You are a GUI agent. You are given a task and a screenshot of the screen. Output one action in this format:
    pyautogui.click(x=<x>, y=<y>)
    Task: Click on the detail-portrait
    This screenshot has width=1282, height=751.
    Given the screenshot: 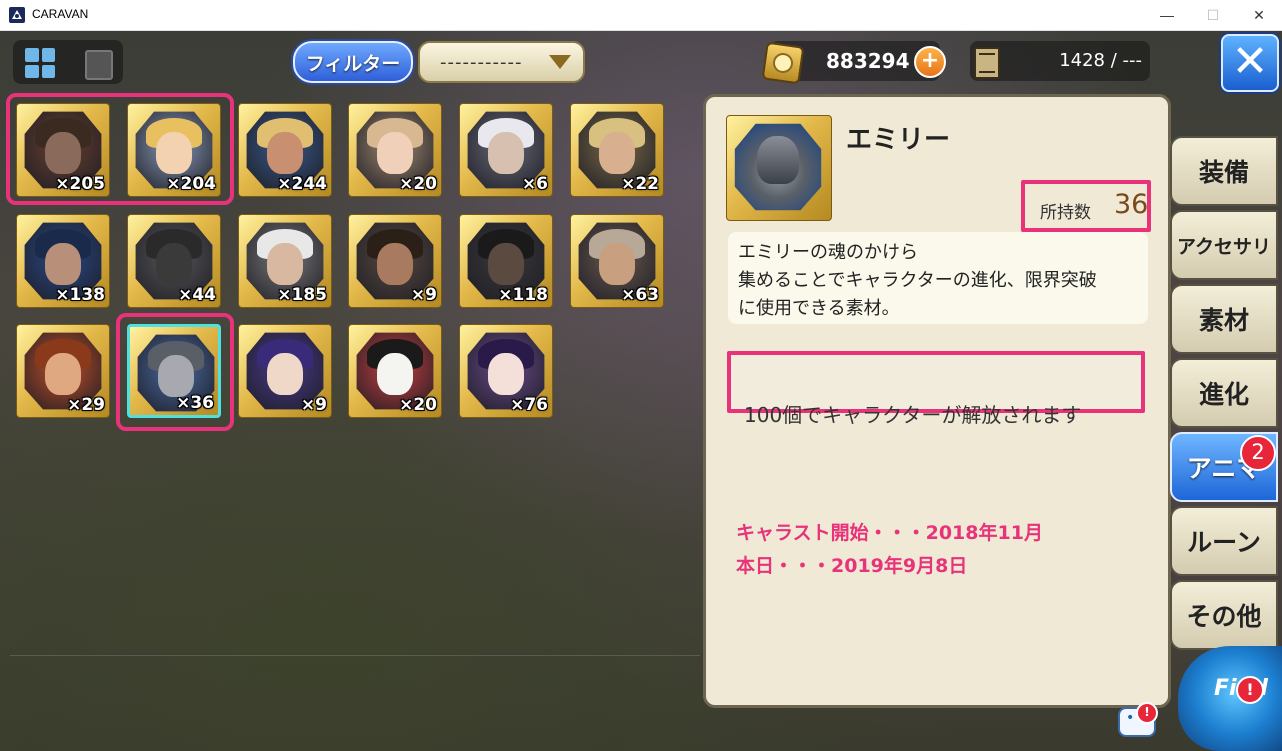 What is the action you would take?
    pyautogui.click(x=779, y=168)
    